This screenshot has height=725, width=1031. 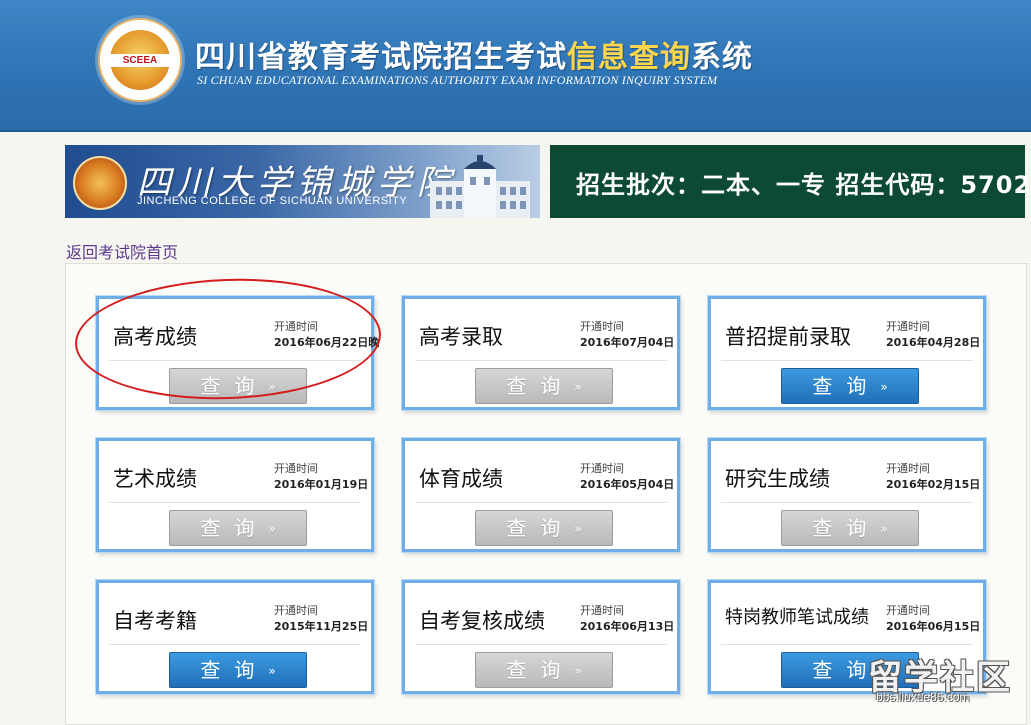 What do you see at coordinates (803, 185) in the screenshot?
I see `admission-info-text: 招生批次：二本、一专 招生代码：5702` at bounding box center [803, 185].